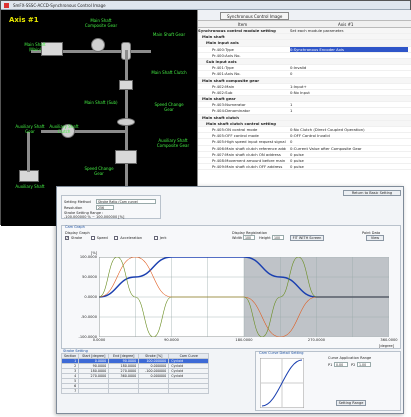 This screenshot has width=411, height=417. Describe the element at coordinates (99, 340) in the screenshot. I see `x-tick-label: 0.0000` at that location.